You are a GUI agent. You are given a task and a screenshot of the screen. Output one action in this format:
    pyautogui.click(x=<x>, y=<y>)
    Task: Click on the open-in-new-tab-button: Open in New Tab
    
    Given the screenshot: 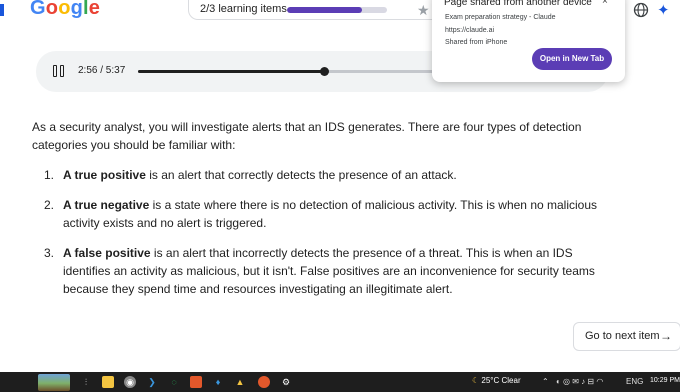 What is the action you would take?
    pyautogui.click(x=572, y=59)
    